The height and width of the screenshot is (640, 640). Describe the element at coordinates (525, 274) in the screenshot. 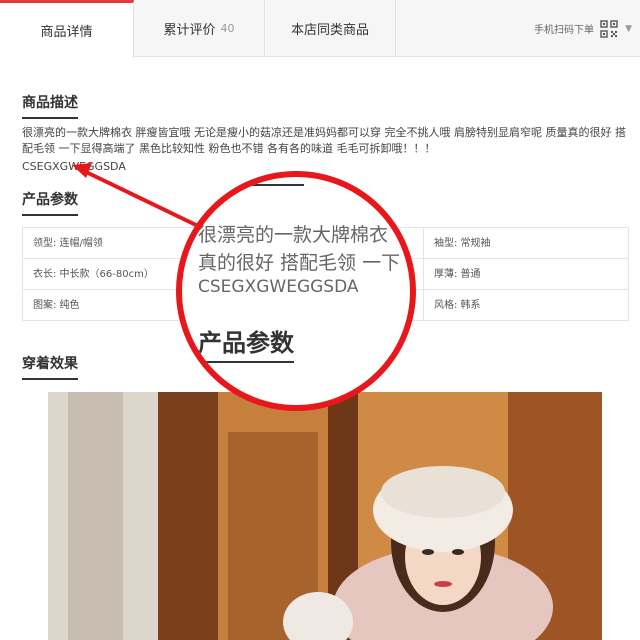

I see `param-thickness: 厚薄: 普通` at that location.